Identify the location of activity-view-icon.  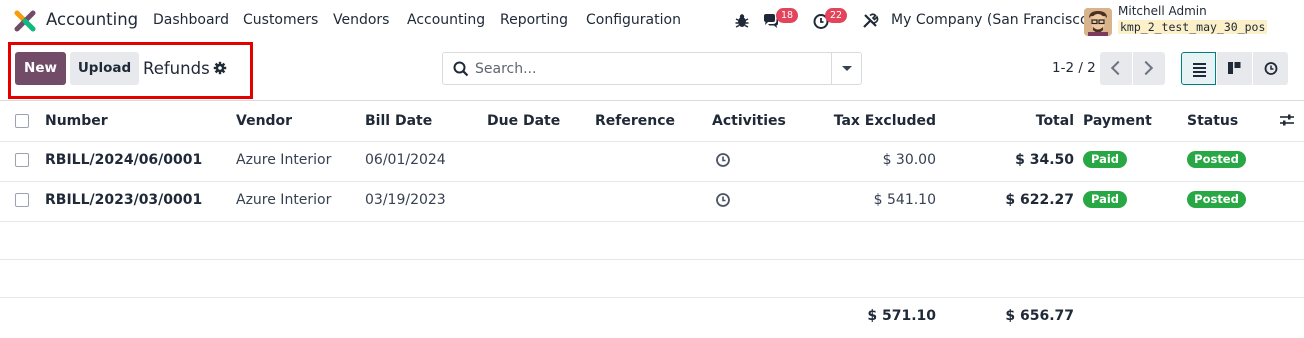
(1271, 68).